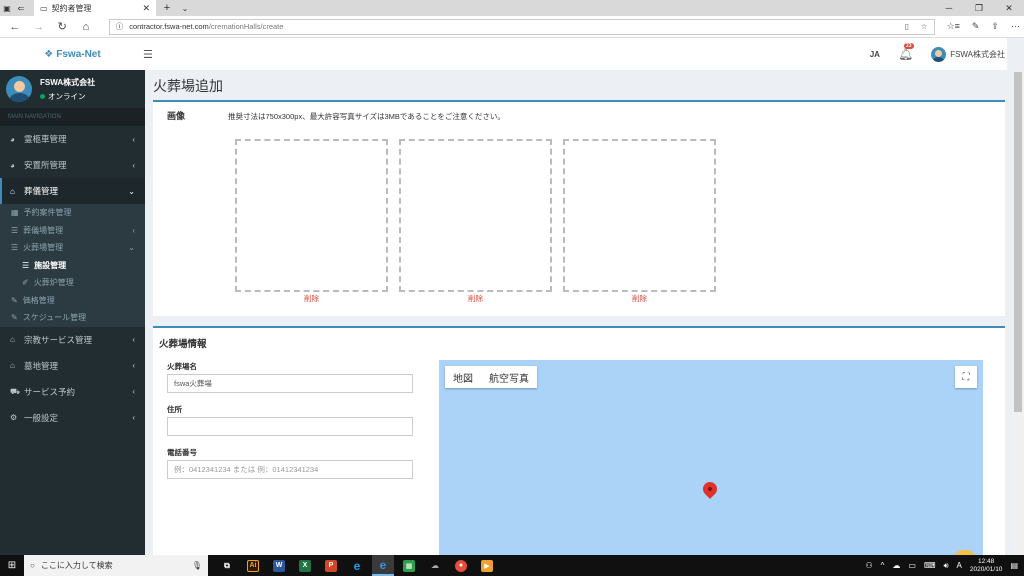 This screenshot has width=1024, height=576. What do you see at coordinates (487, 565) in the screenshot?
I see `media-player-icon: ▶` at bounding box center [487, 565].